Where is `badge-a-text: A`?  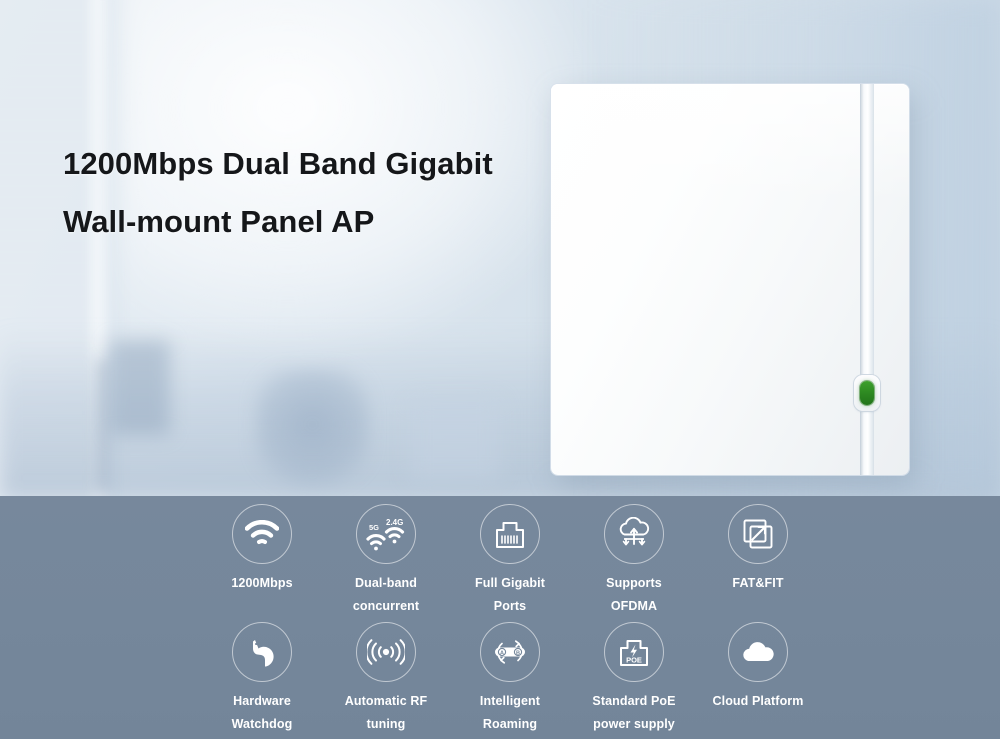 badge-a-text: A is located at coordinates (502, 654).